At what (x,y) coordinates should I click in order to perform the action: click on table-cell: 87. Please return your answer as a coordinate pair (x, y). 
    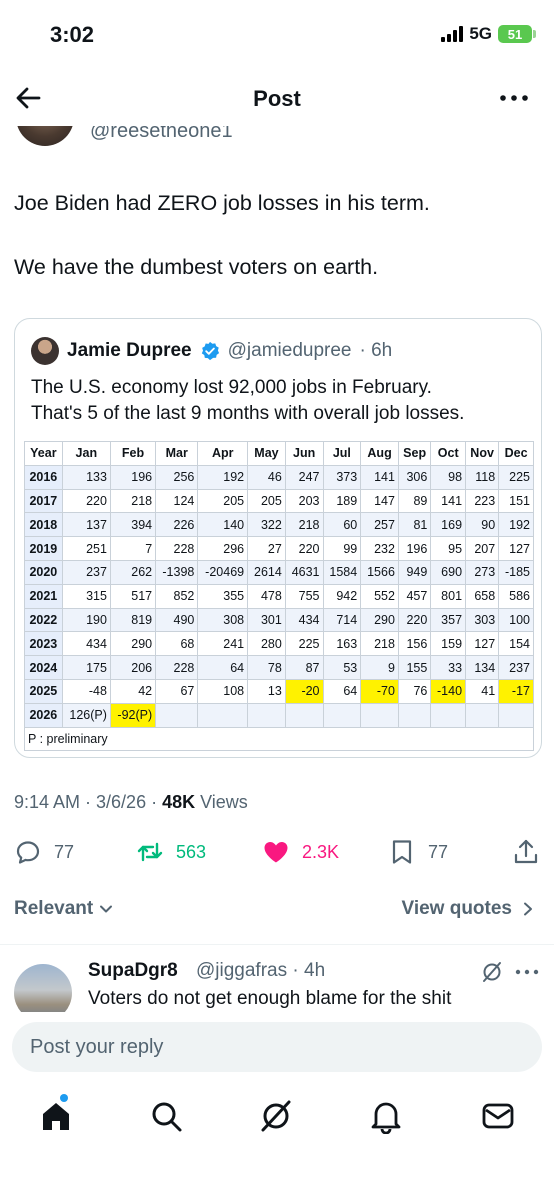
    Looking at the image, I should click on (304, 667).